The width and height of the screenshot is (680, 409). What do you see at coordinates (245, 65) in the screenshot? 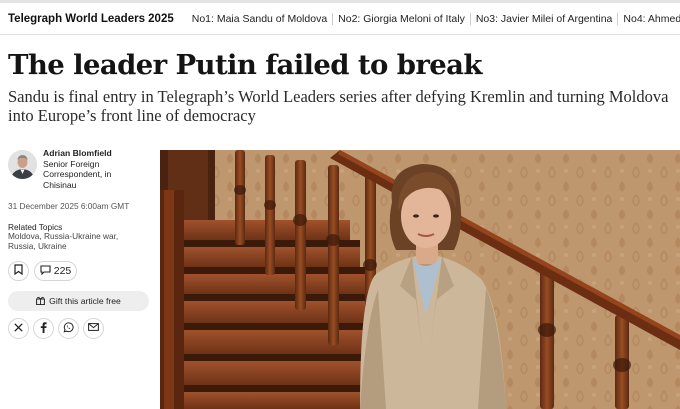
I see `article-headline: The leader Putin failed to break` at bounding box center [245, 65].